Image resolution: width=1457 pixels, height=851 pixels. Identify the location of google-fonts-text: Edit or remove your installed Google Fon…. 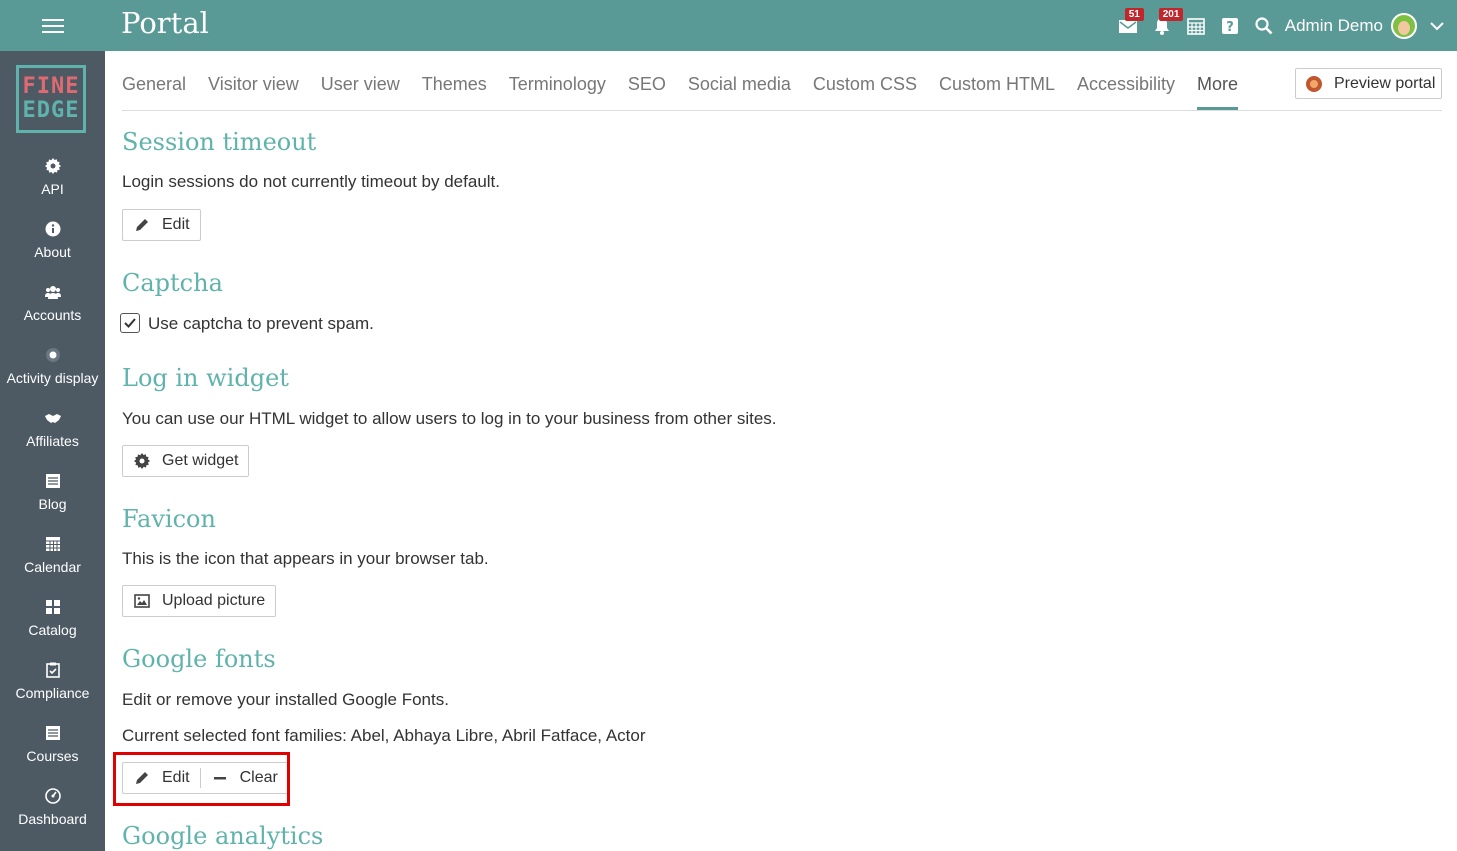
(285, 699).